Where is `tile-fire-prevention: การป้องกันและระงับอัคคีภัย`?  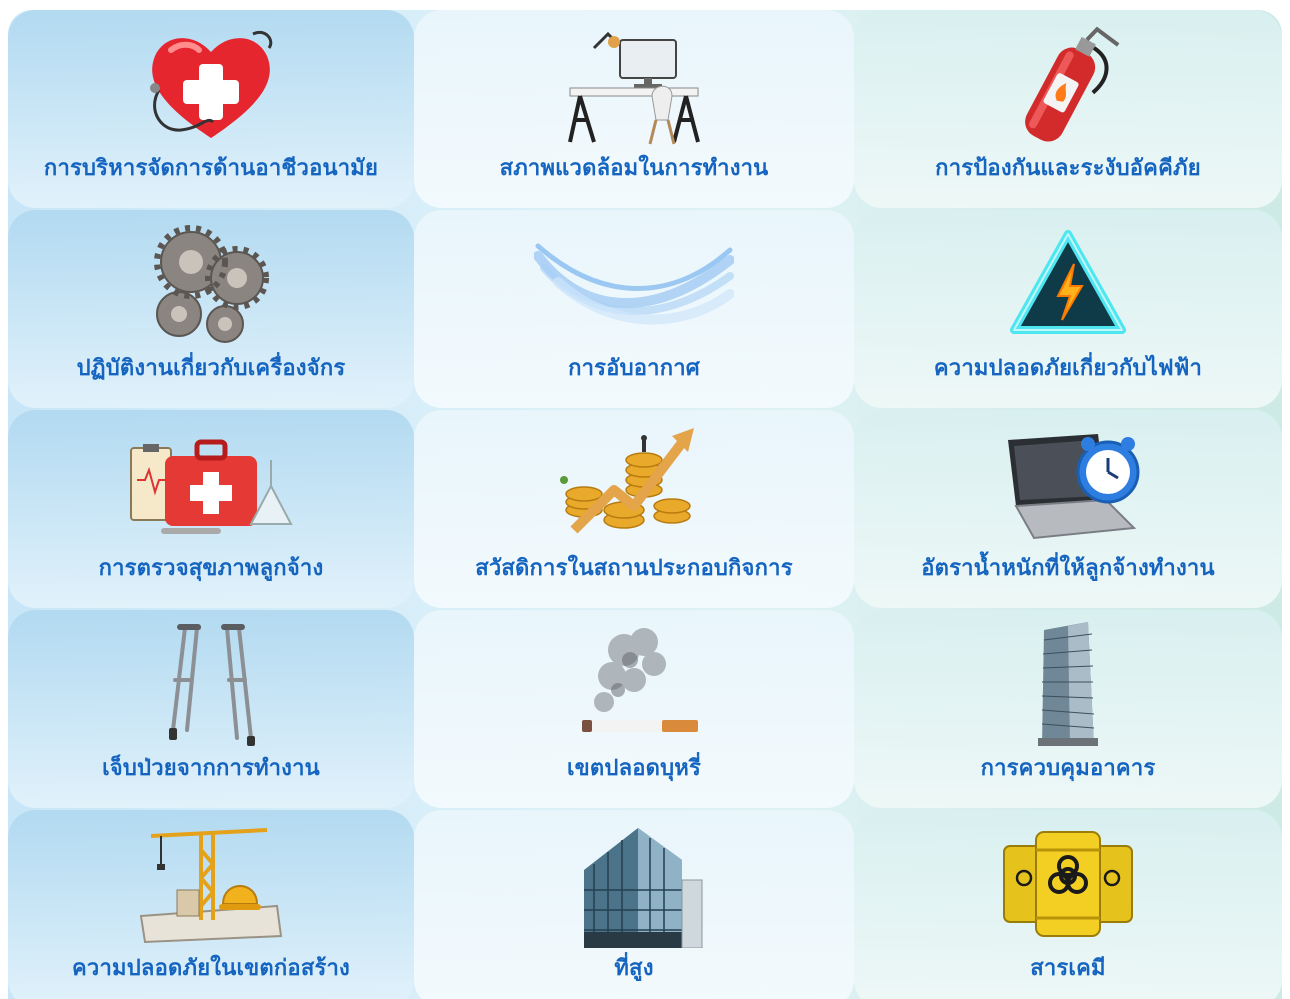
tile-fire-prevention: การป้องกันและระงับอัคคีภัย is located at coordinates (1068, 109).